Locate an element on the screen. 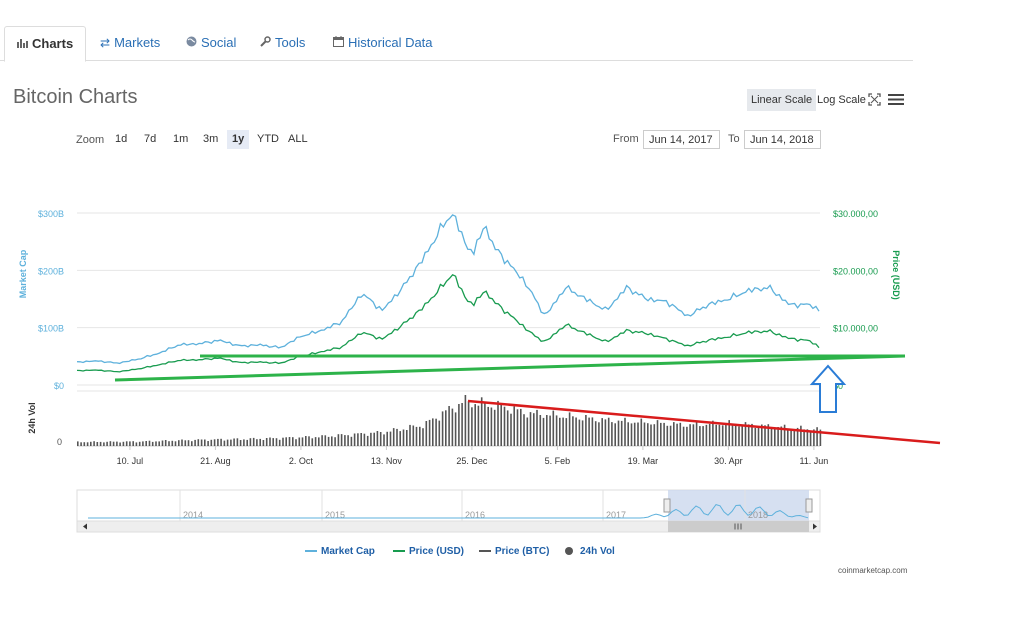 This screenshot has width=1033, height=637. legend-swatch is located at coordinates (569, 551).